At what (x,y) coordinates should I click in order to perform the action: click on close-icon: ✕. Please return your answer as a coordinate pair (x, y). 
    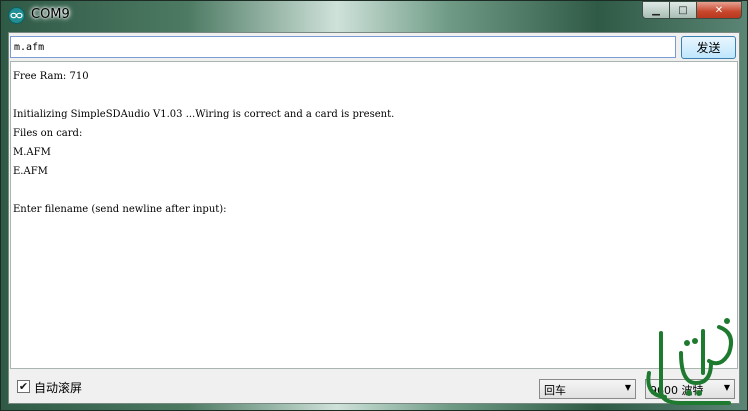
    Looking at the image, I should click on (719, 10).